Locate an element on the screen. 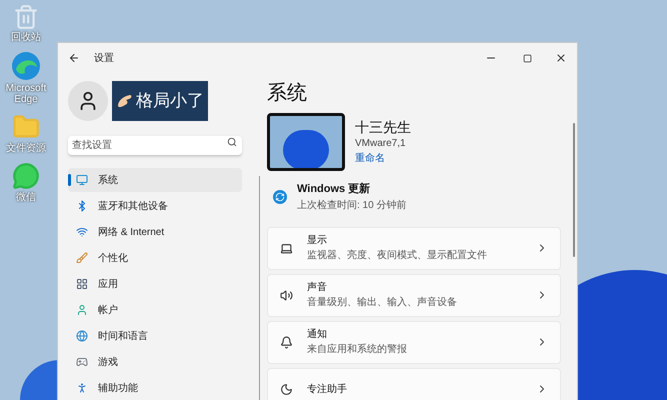 Image resolution: width=667 pixels, height=400 pixels. card-title: 显示 is located at coordinates (317, 241).